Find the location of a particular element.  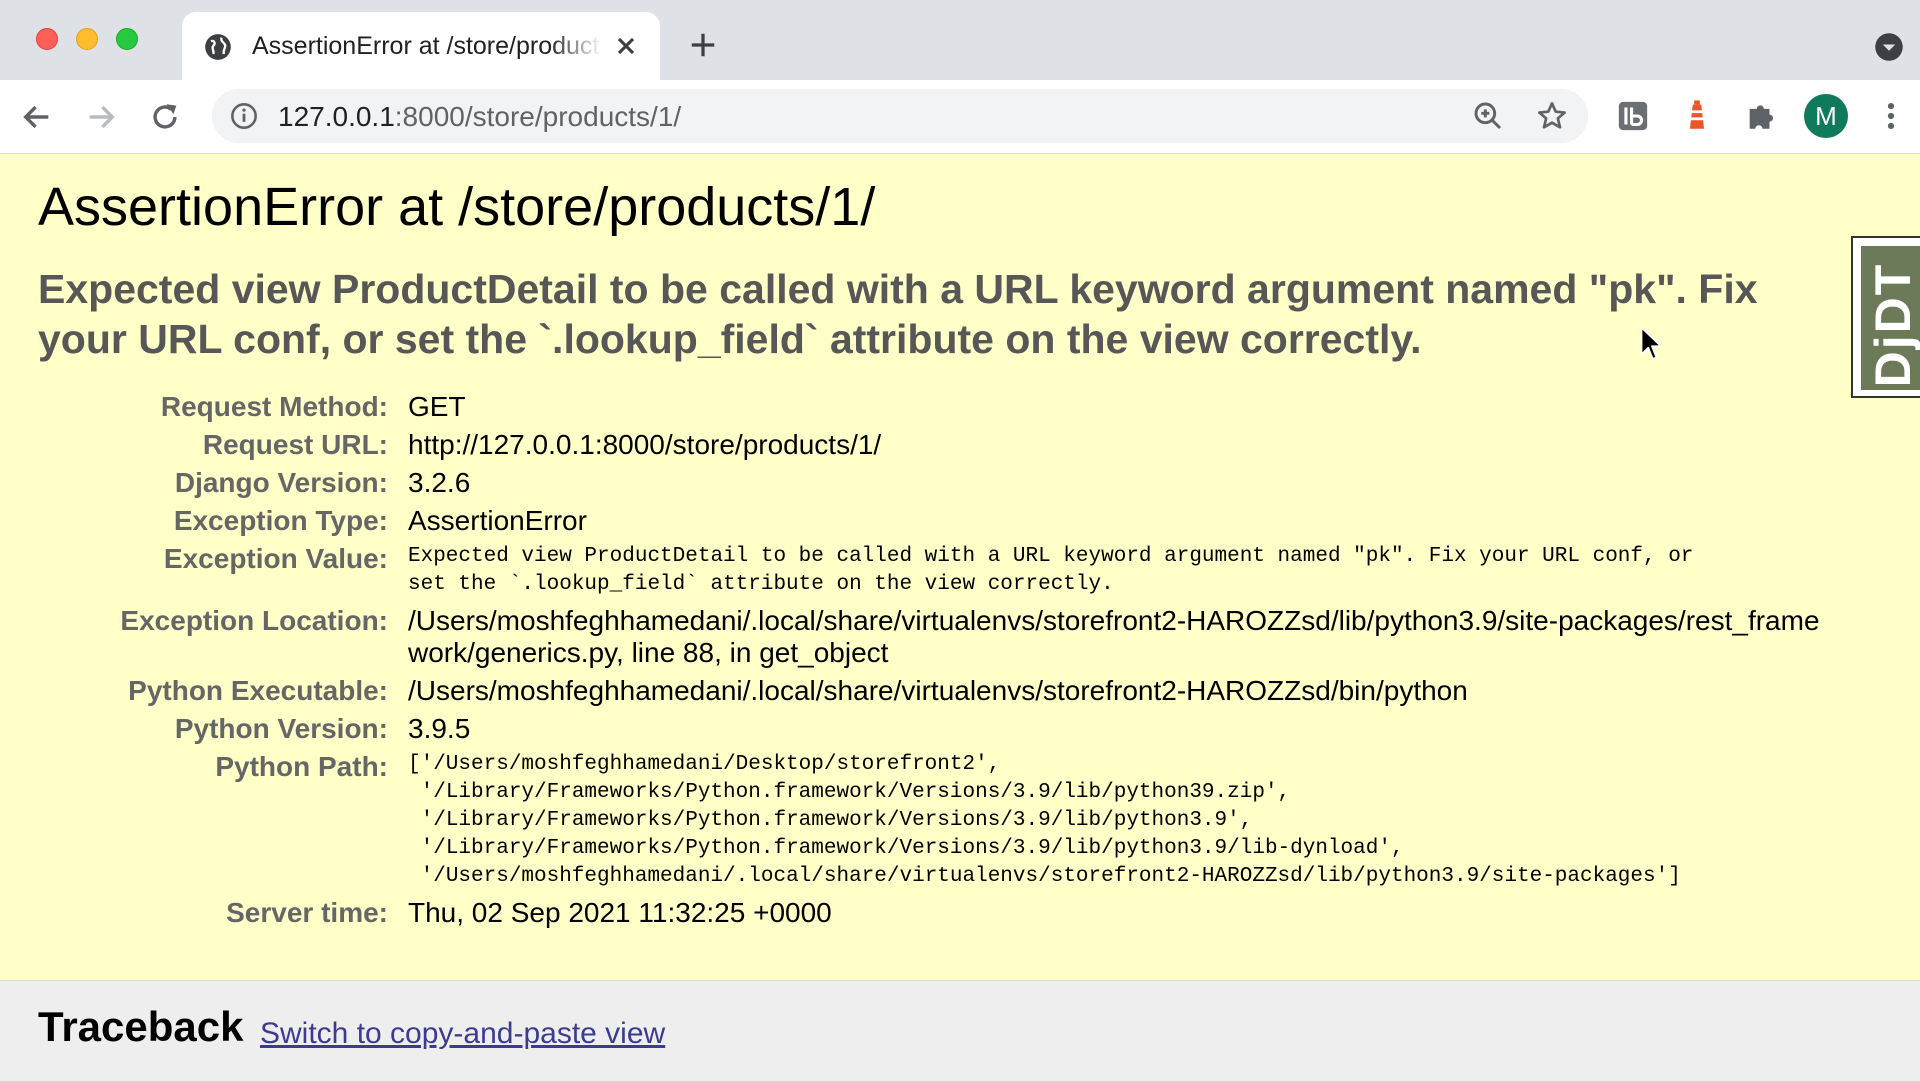

close-icon is located at coordinates (626, 46).